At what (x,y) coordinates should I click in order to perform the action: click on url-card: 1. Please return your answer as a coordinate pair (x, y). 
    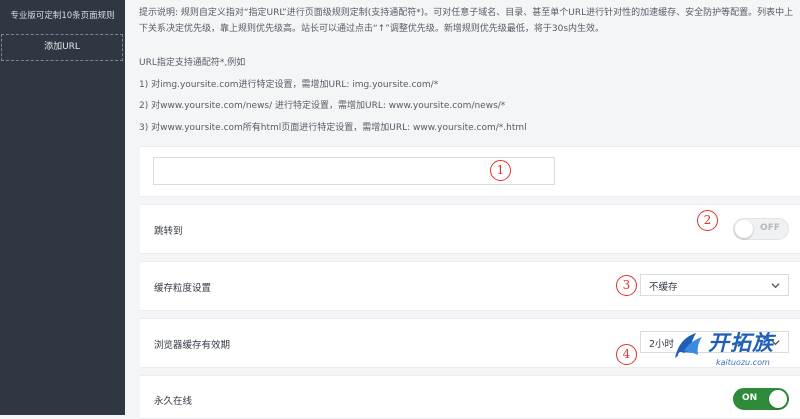
    Looking at the image, I should click on (470, 171).